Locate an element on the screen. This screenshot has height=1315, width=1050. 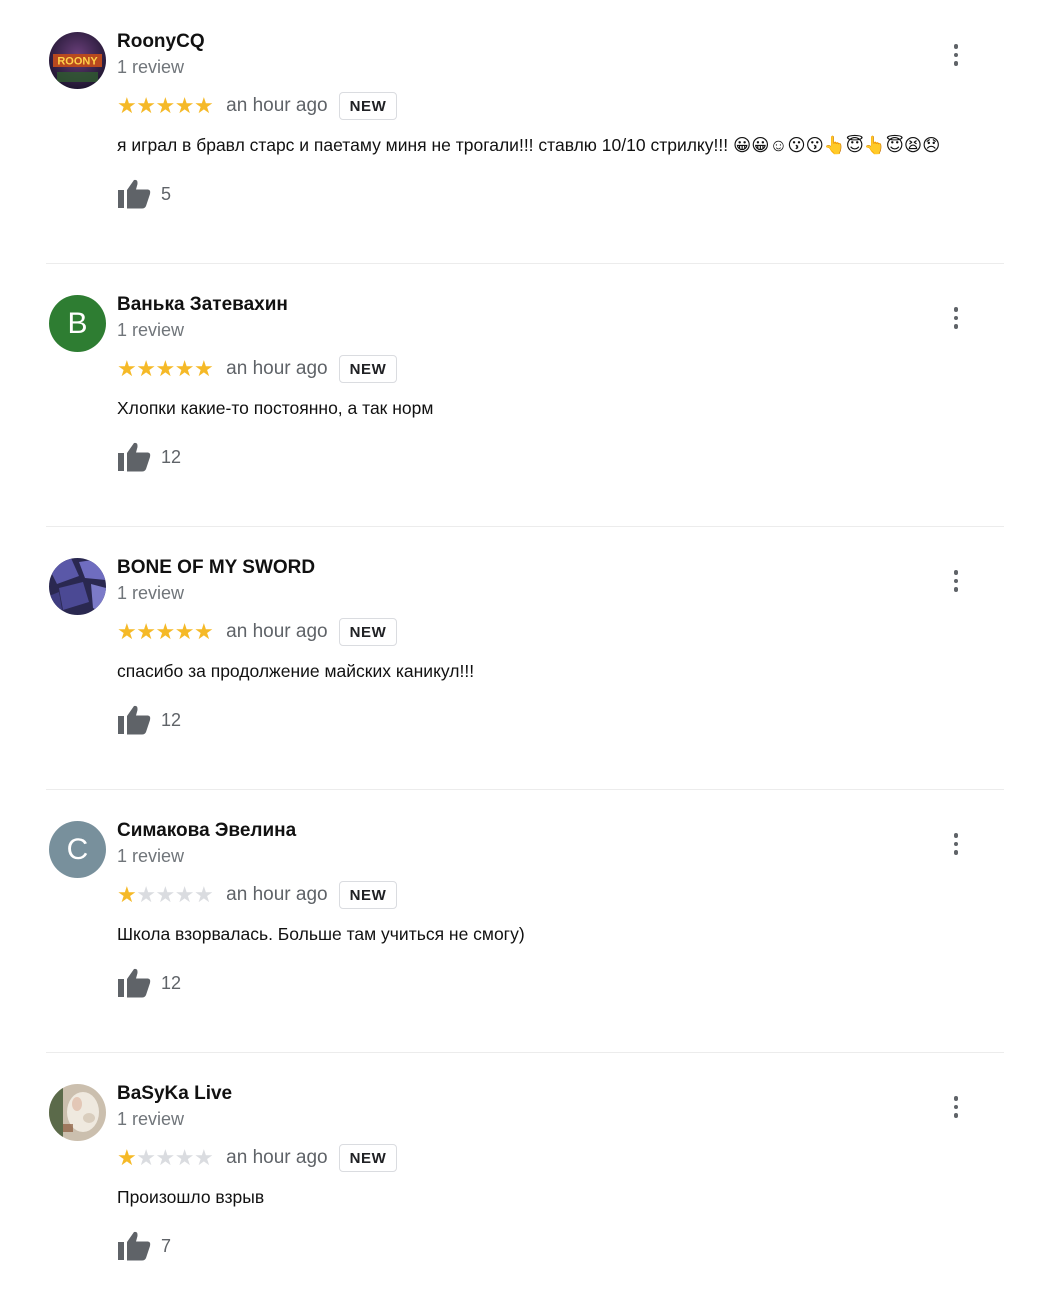
review-text: Произошло взрыв is located at coordinates (191, 1197).